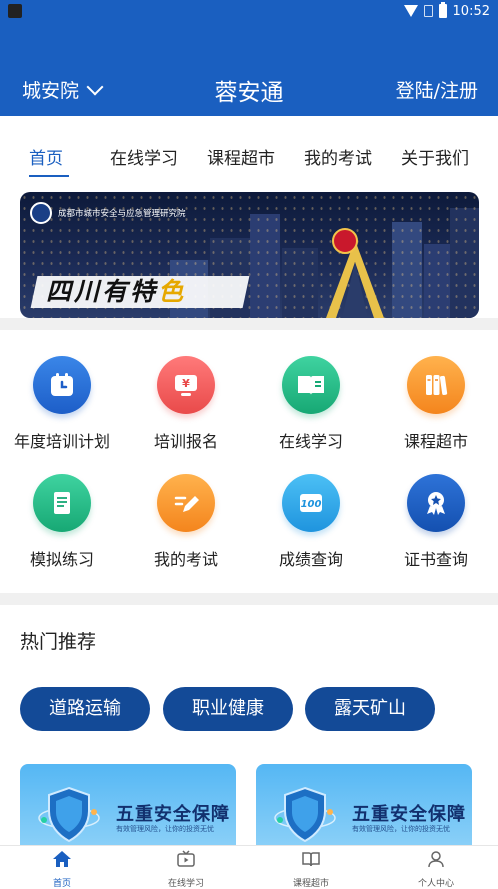 This screenshot has width=498, height=889. Describe the element at coordinates (61, 559) in the screenshot. I see `grid-label: 模拟练习` at that location.